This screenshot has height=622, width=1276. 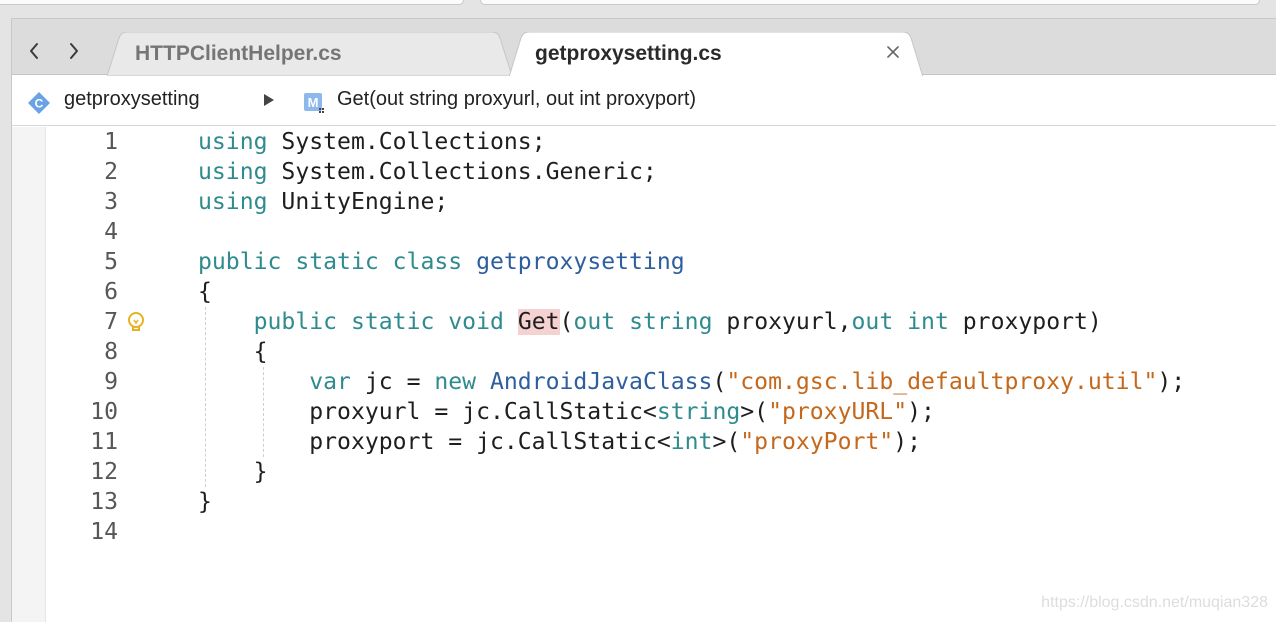 I want to click on code-line: 2 using System.Collections.Generic;, so click(x=661, y=172).